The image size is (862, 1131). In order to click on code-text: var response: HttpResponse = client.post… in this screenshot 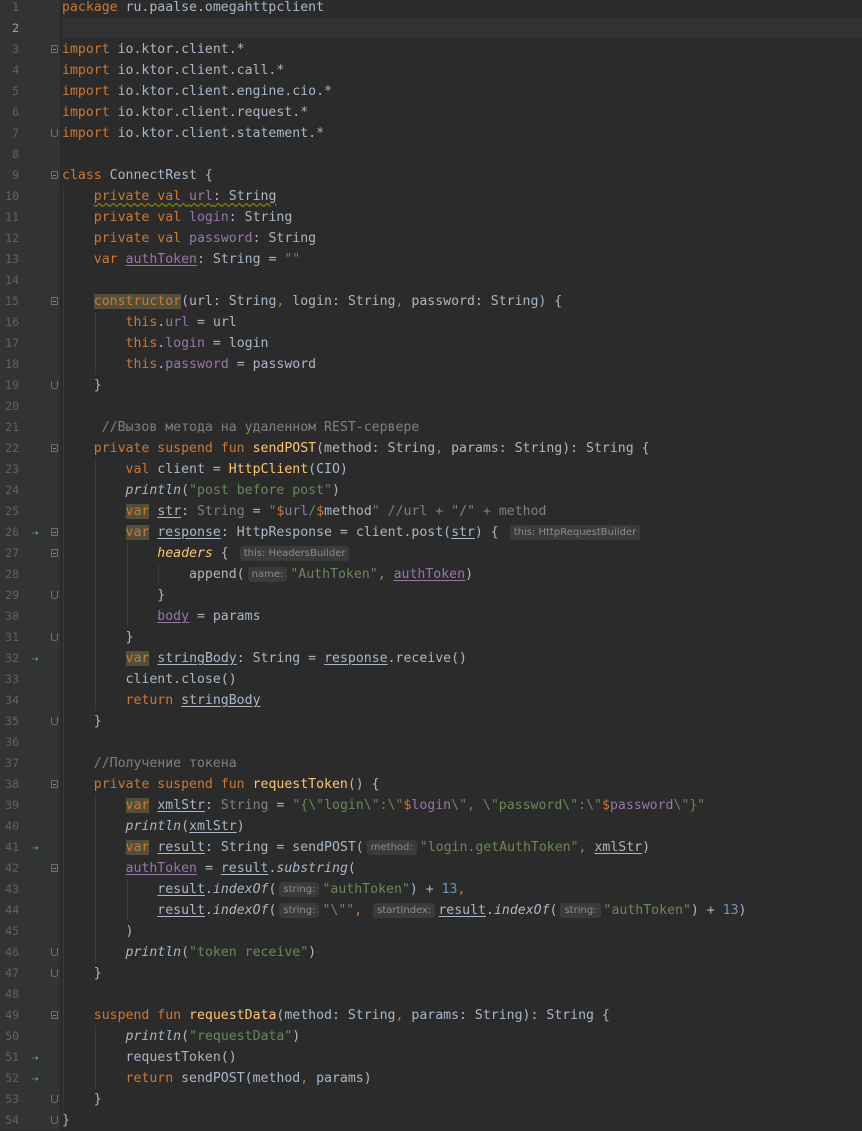, I will do `click(462, 532)`.